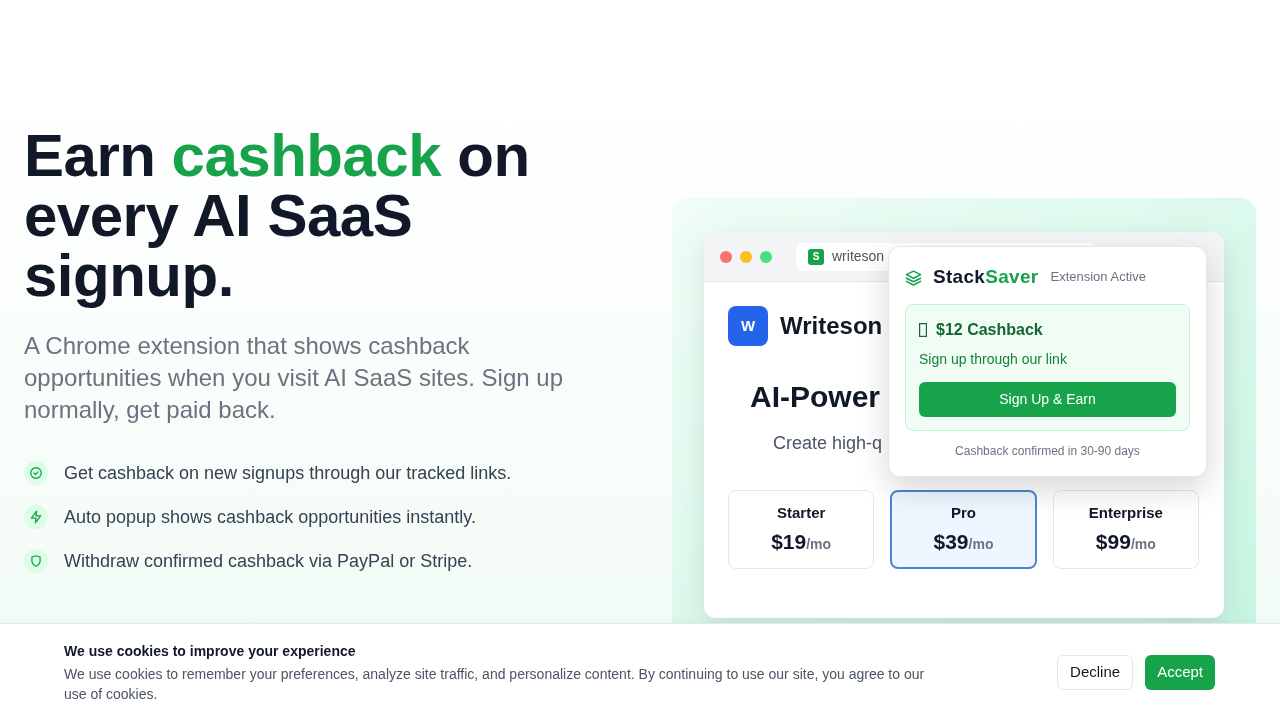  What do you see at coordinates (277, 216) in the screenshot?
I see `hero-headline: Earn cashback on every AI SaaS signup.` at bounding box center [277, 216].